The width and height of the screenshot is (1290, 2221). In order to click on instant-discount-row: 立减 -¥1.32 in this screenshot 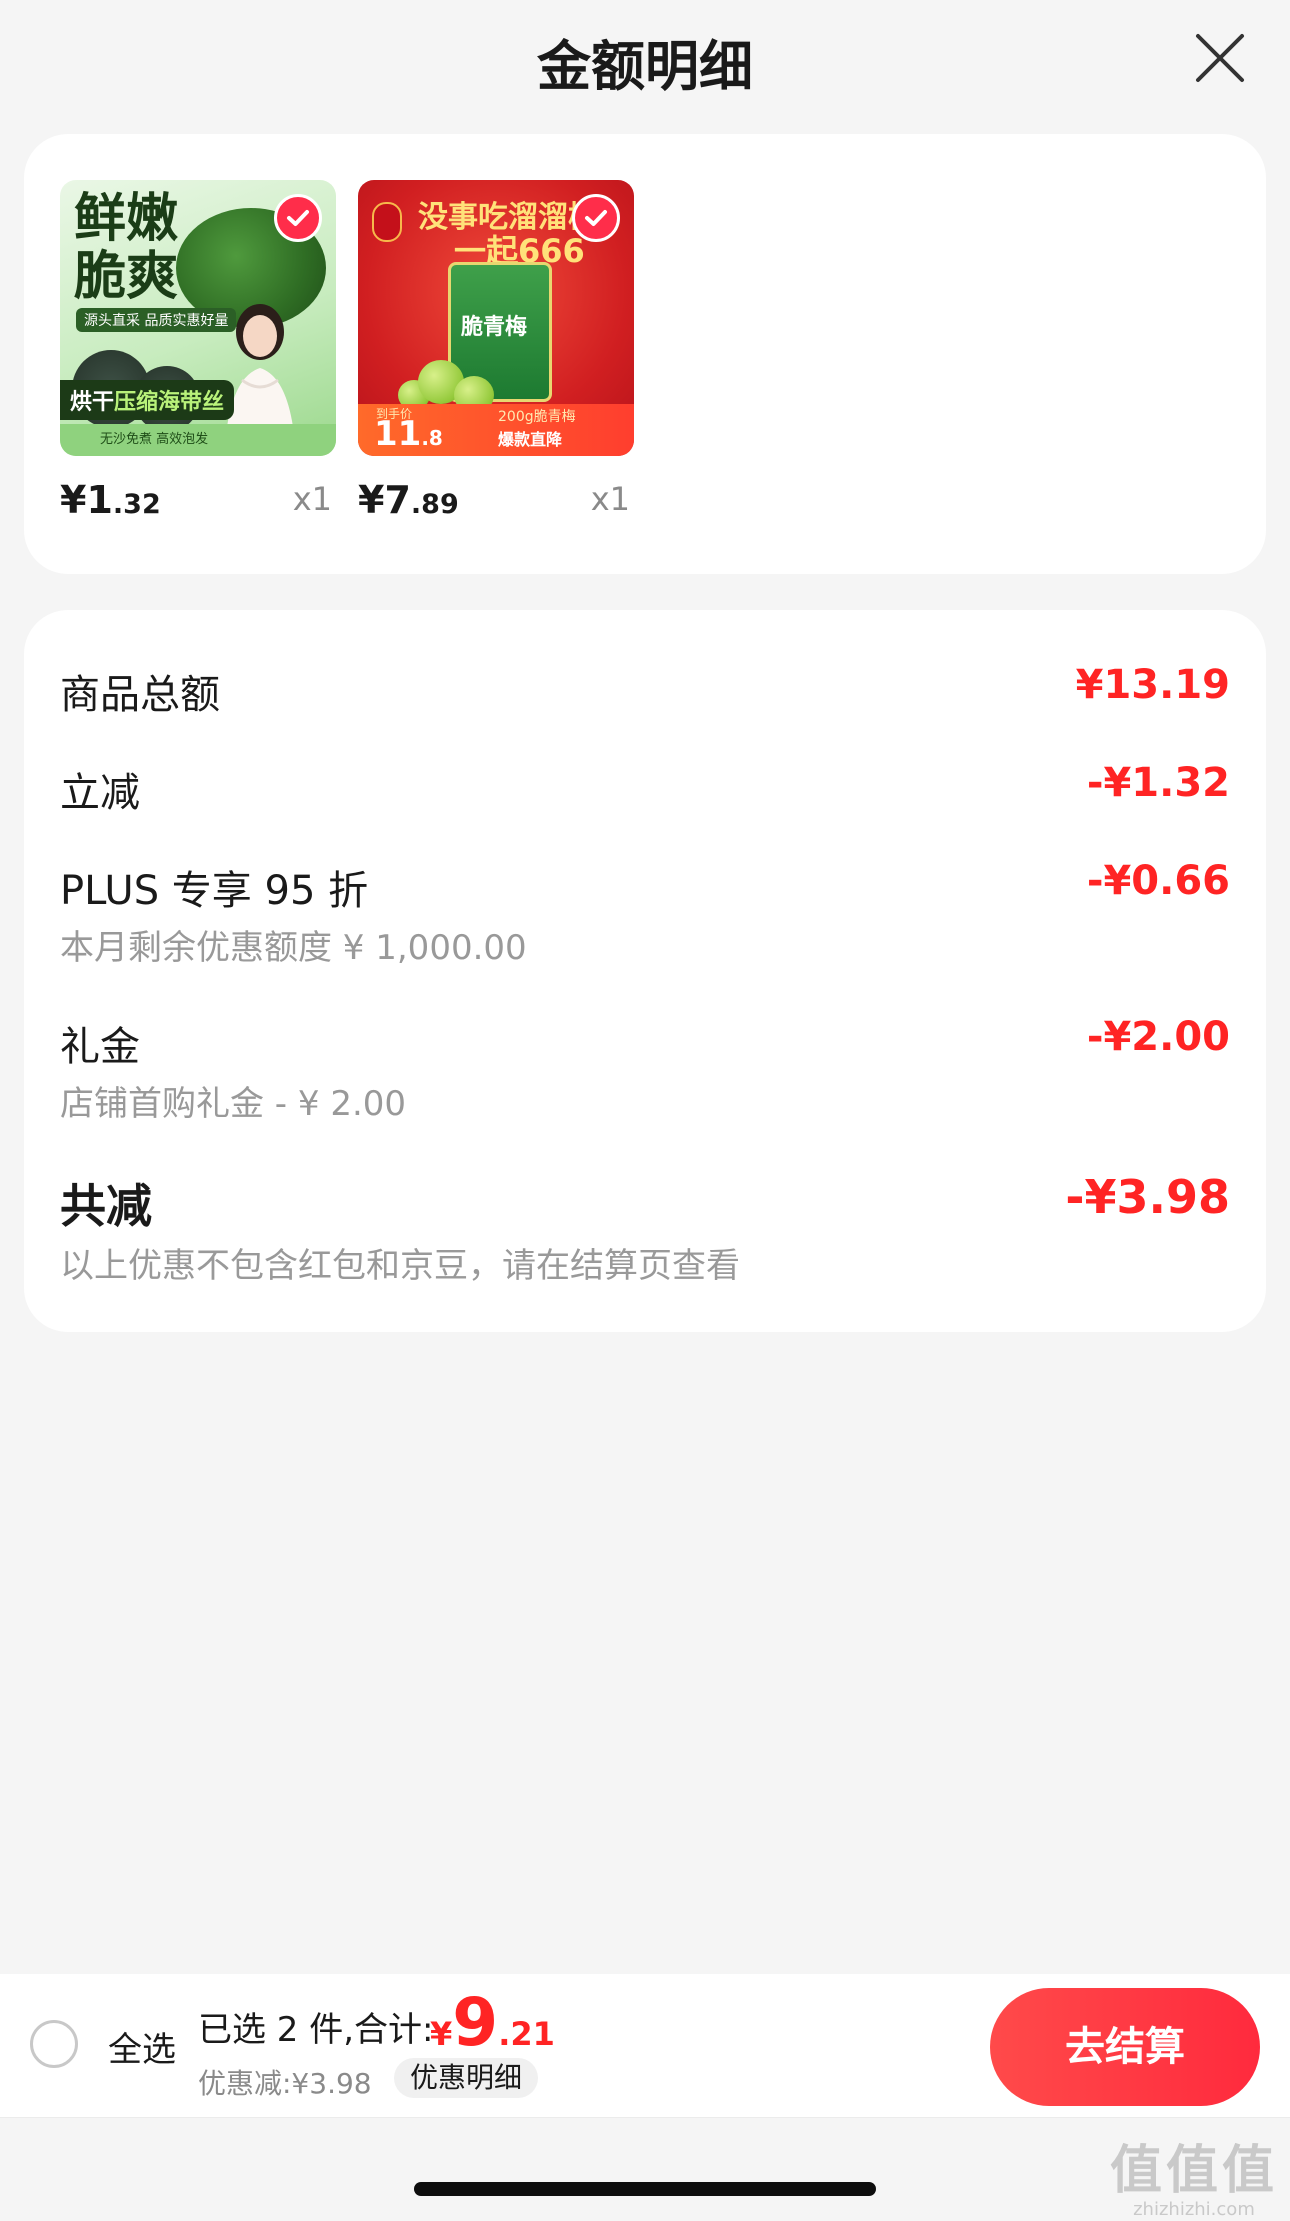, I will do `click(645, 790)`.